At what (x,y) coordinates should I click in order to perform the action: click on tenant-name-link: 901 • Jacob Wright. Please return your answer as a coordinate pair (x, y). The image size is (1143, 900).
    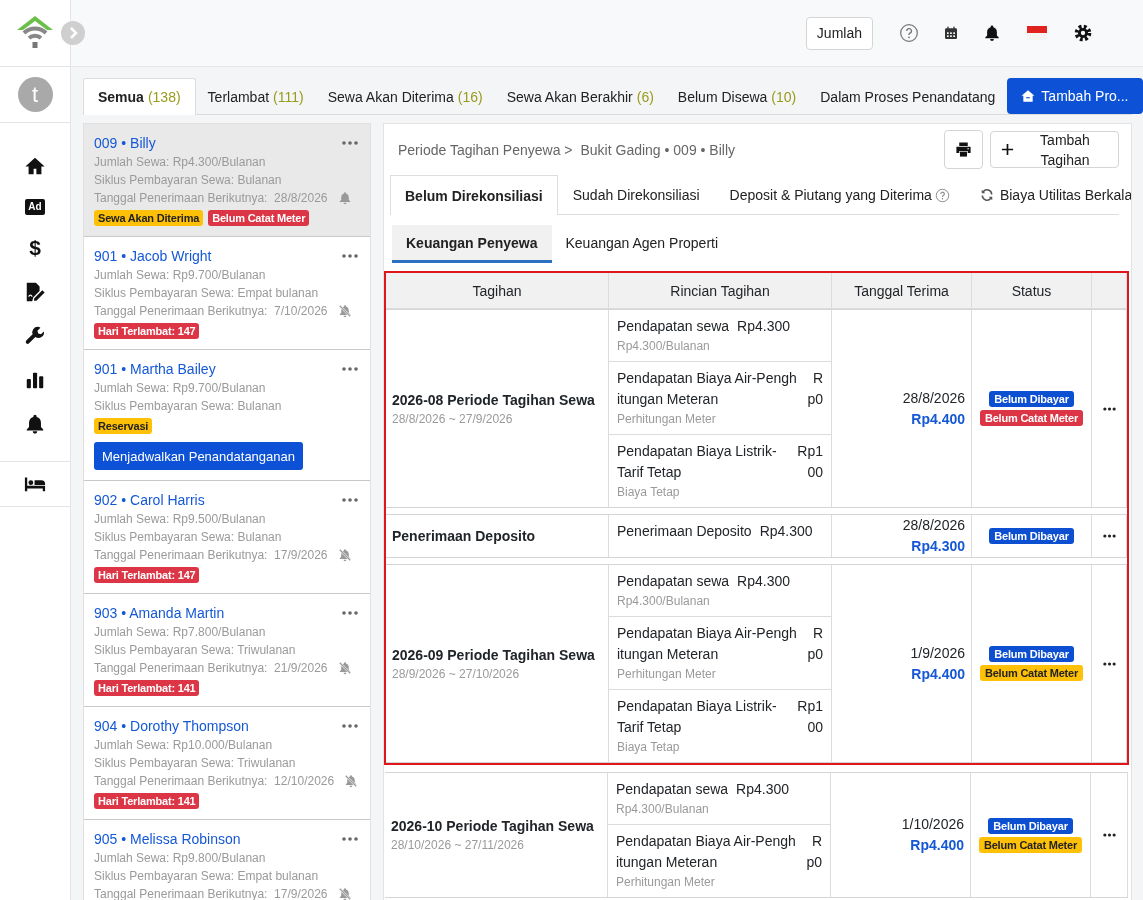
    Looking at the image, I should click on (153, 256).